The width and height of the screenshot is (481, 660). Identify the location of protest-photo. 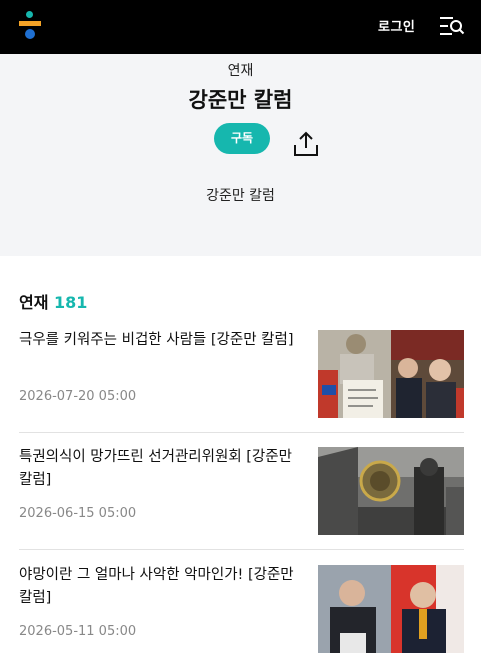
(391, 374).